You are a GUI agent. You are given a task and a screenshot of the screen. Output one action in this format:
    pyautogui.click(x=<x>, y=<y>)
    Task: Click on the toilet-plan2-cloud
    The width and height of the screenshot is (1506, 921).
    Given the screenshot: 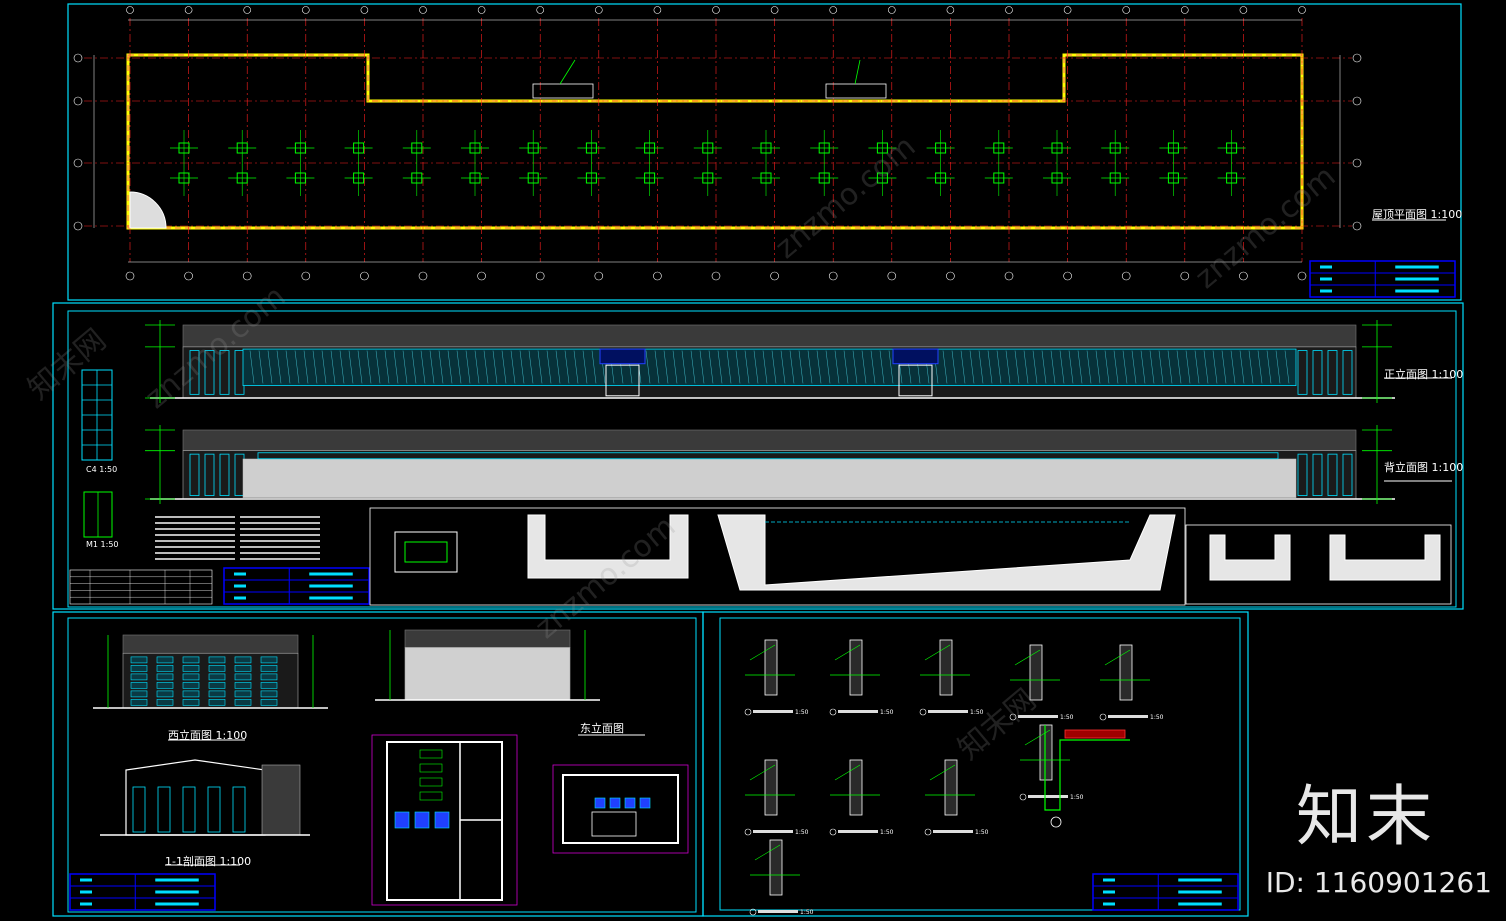 What is the action you would take?
    pyautogui.click(x=620, y=809)
    